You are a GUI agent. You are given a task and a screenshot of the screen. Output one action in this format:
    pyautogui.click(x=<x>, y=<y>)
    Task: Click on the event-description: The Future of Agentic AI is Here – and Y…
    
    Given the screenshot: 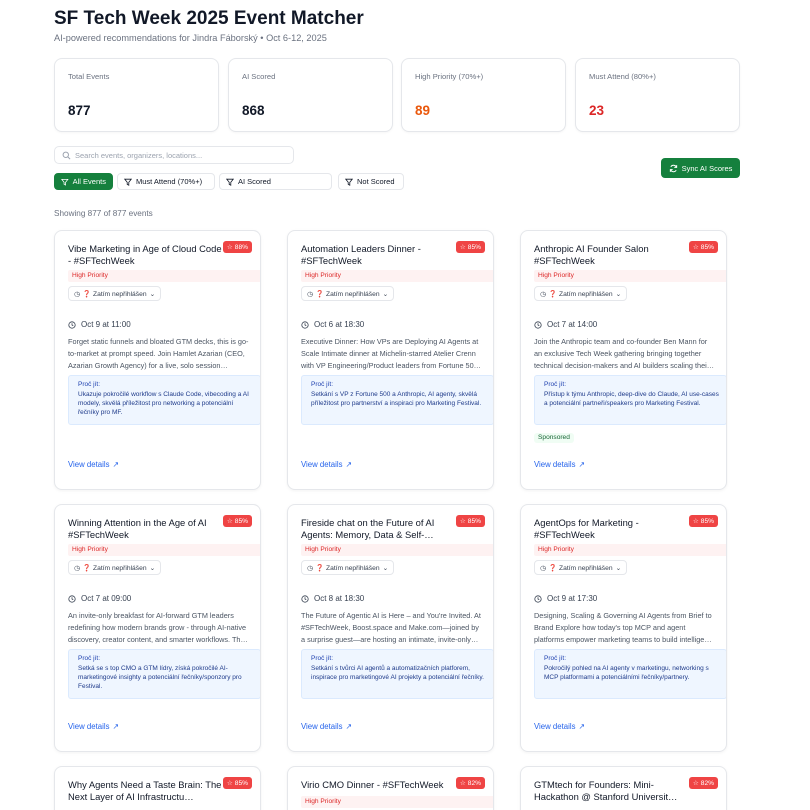 What is the action you would take?
    pyautogui.click(x=391, y=627)
    